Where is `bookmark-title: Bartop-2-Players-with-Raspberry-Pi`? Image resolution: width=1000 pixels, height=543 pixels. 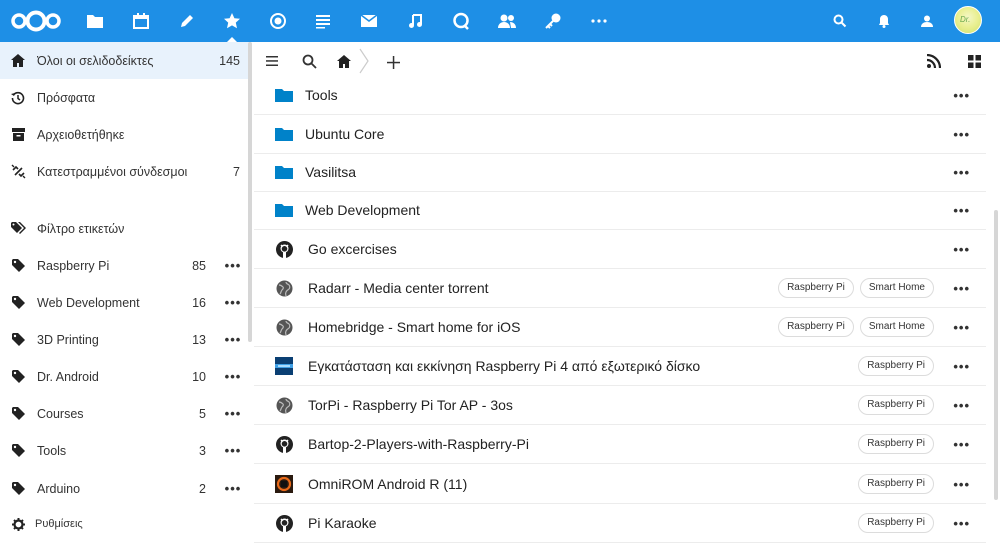 bookmark-title: Bartop-2-Players-with-Raspberry-Pi is located at coordinates (418, 444).